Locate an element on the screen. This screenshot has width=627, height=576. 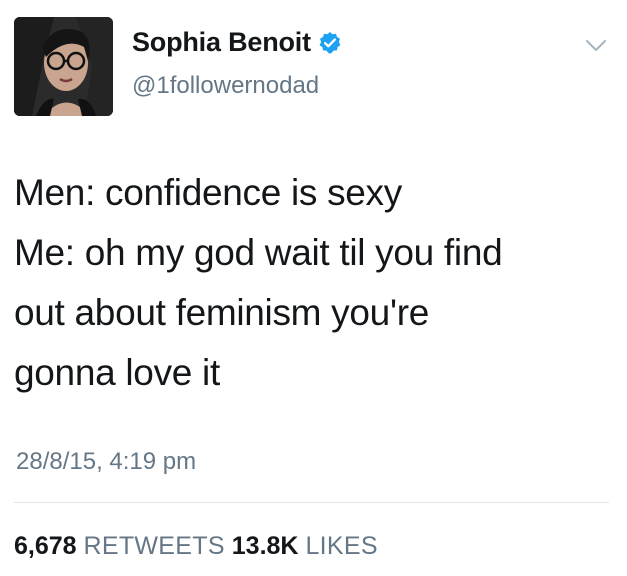
likes-count: 13.8K is located at coordinates (265, 546).